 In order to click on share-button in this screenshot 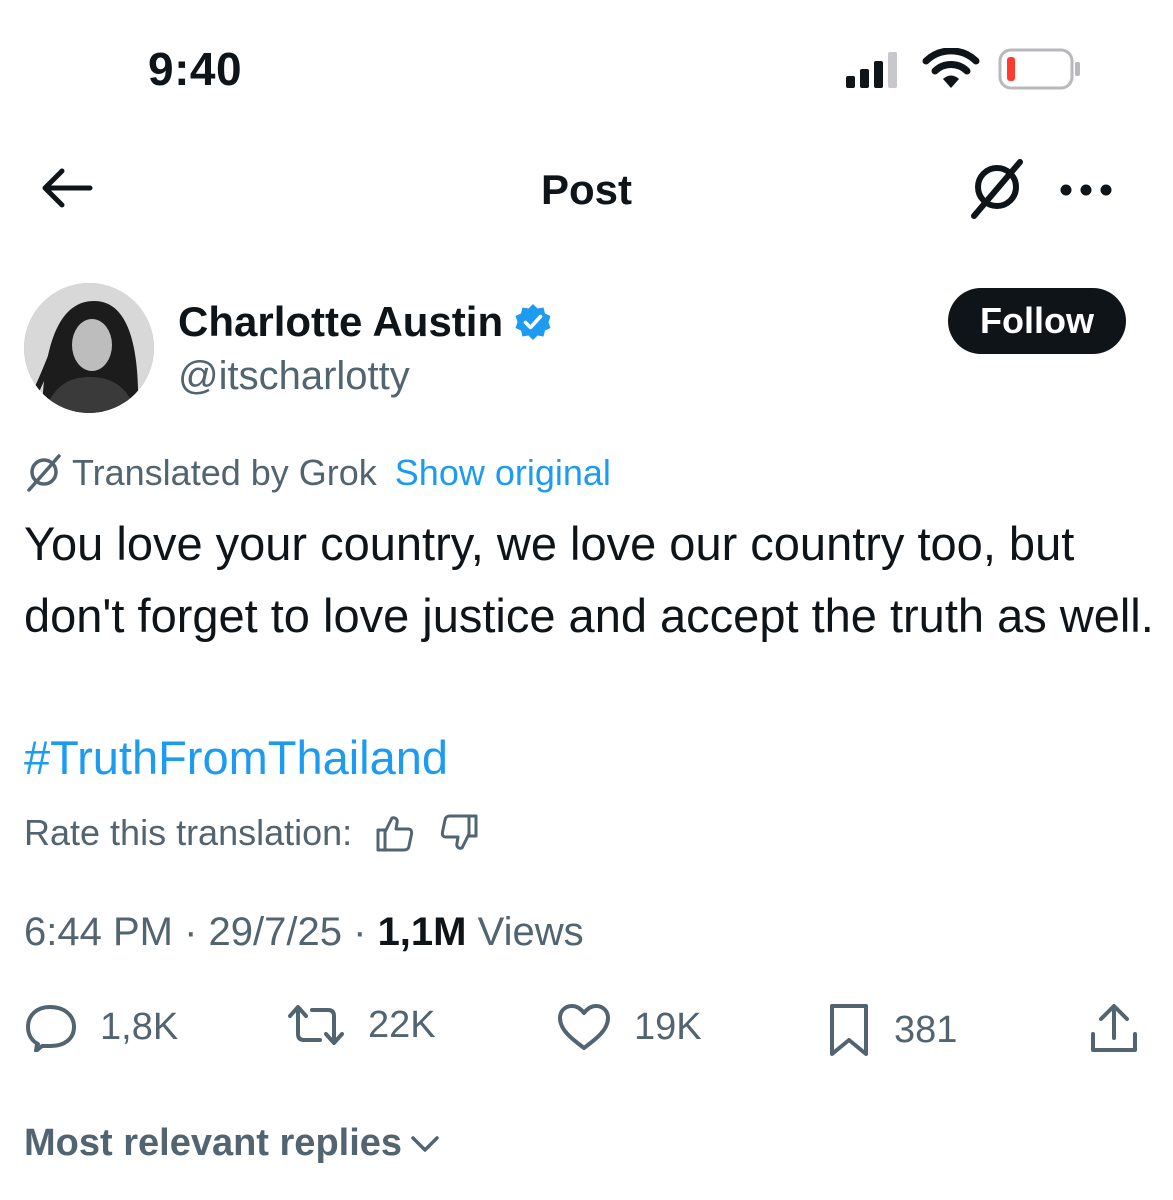, I will do `click(1114, 1029)`.